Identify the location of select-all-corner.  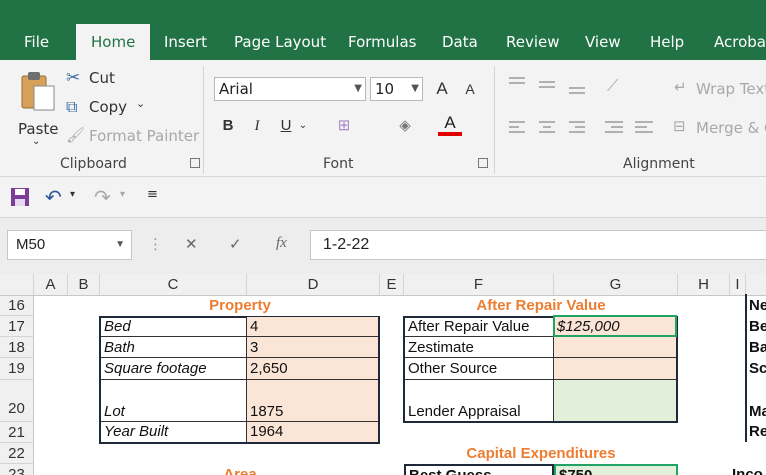
(17, 285).